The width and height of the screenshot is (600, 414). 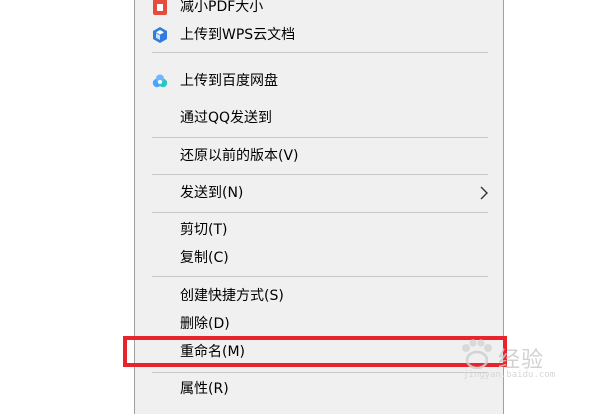 What do you see at coordinates (232, 296) in the screenshot?
I see `menu-item-label: 创建快捷方式(S)` at bounding box center [232, 296].